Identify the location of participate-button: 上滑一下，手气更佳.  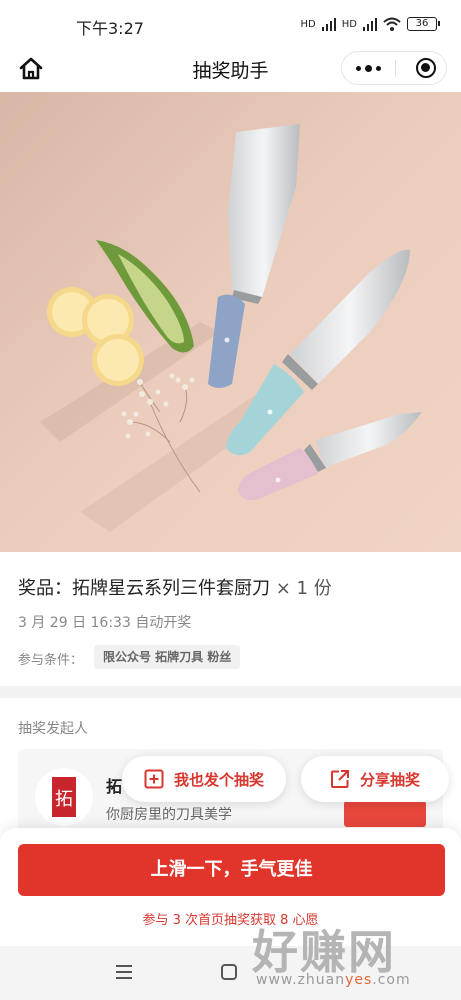
(231, 870).